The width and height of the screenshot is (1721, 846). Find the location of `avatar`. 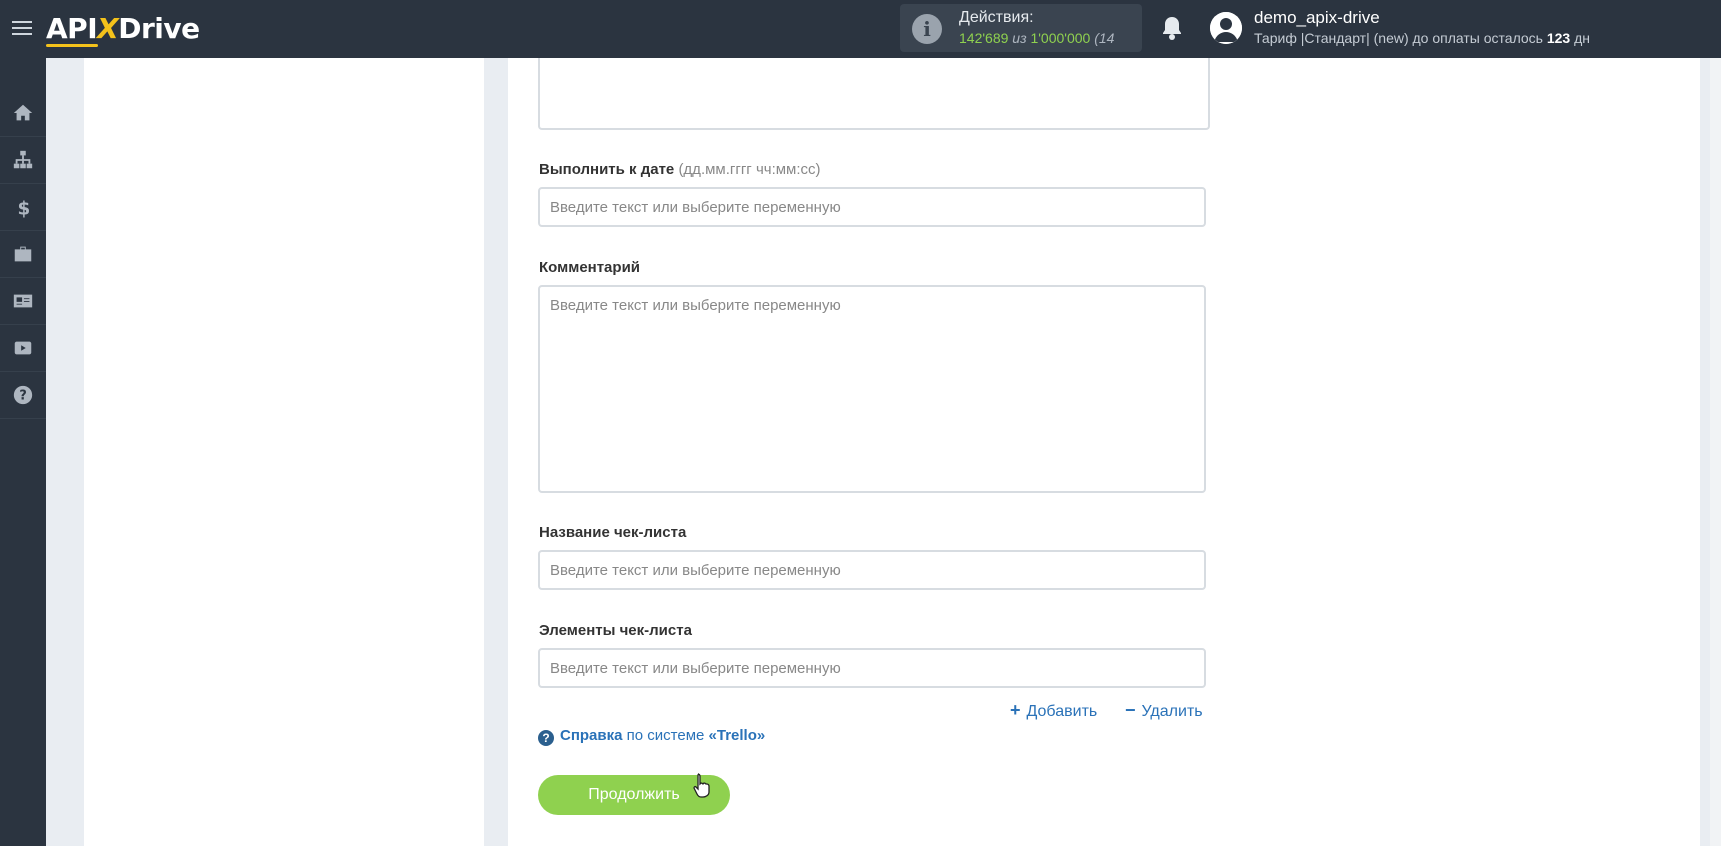

avatar is located at coordinates (1226, 28).